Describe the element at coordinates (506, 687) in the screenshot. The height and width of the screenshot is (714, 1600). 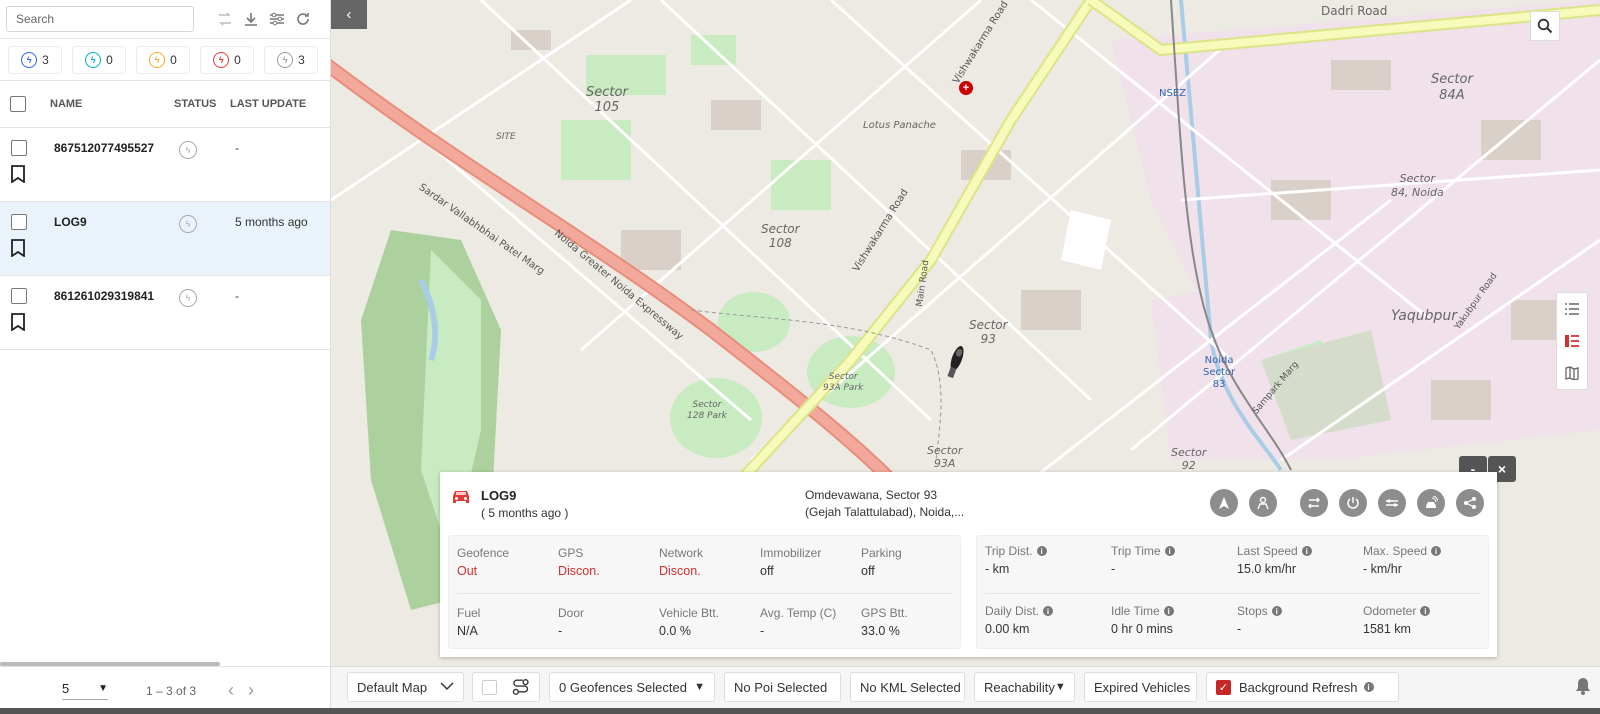
I see `route-toggle` at that location.